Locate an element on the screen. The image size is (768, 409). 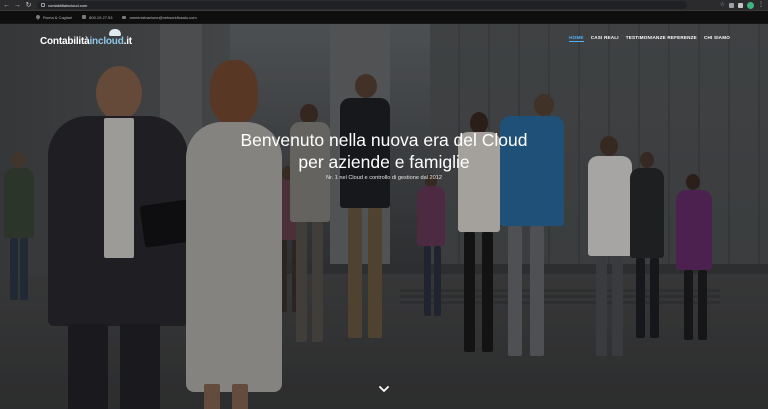
contact-phone-text: 800.19.27.53 is located at coordinates (100, 17).